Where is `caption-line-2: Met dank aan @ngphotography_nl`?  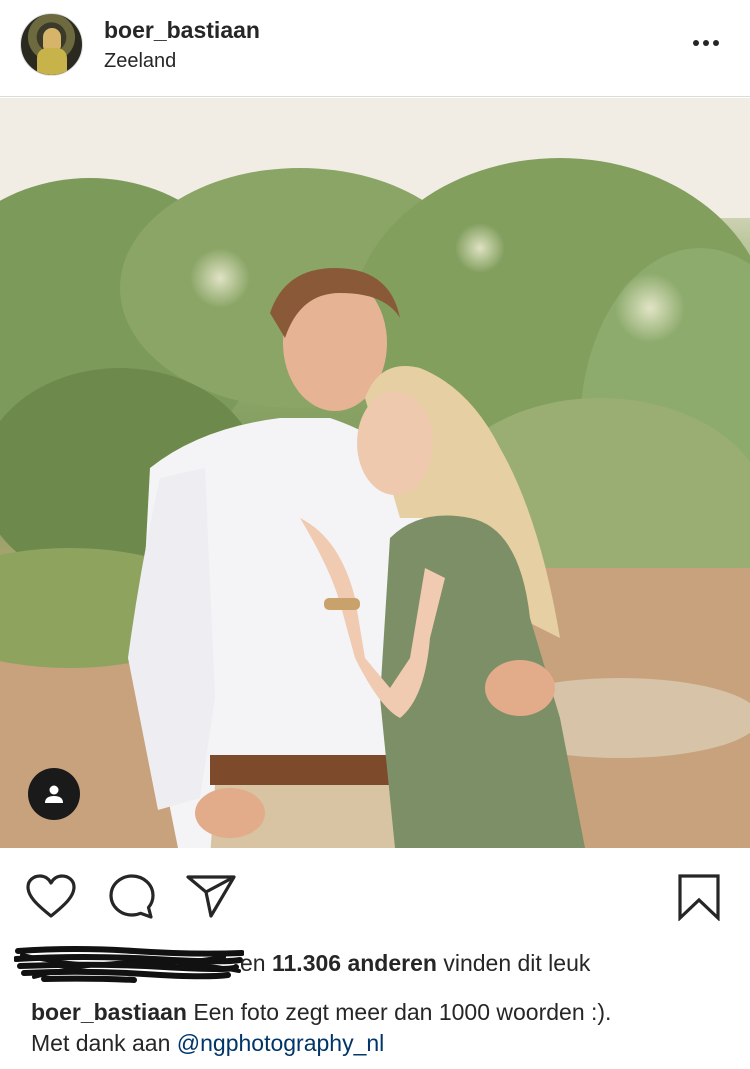 caption-line-2: Met dank aan @ngphotography_nl is located at coordinates (376, 1043).